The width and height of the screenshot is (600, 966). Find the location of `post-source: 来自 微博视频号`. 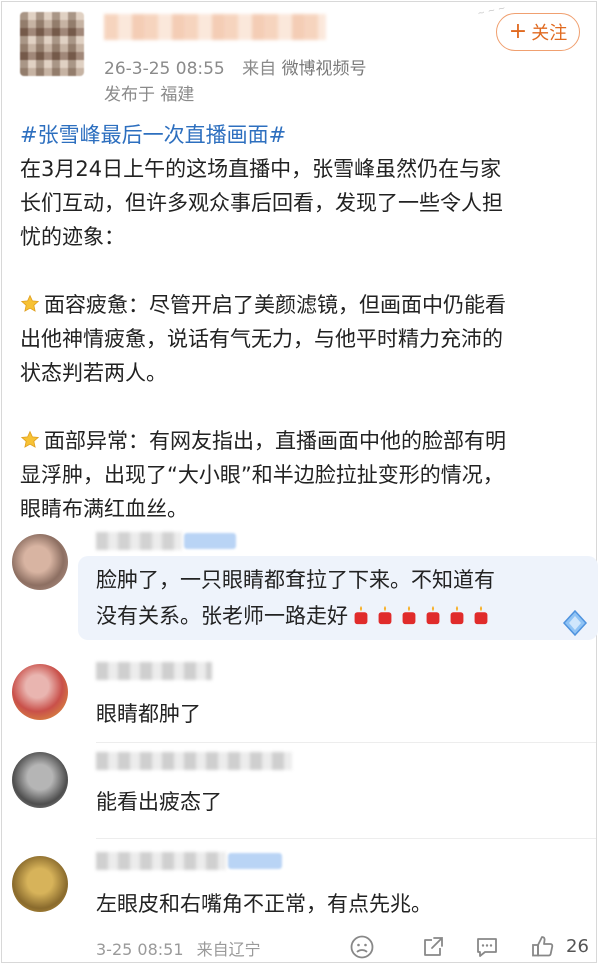

post-source: 来自 微博视频号 is located at coordinates (304, 69).